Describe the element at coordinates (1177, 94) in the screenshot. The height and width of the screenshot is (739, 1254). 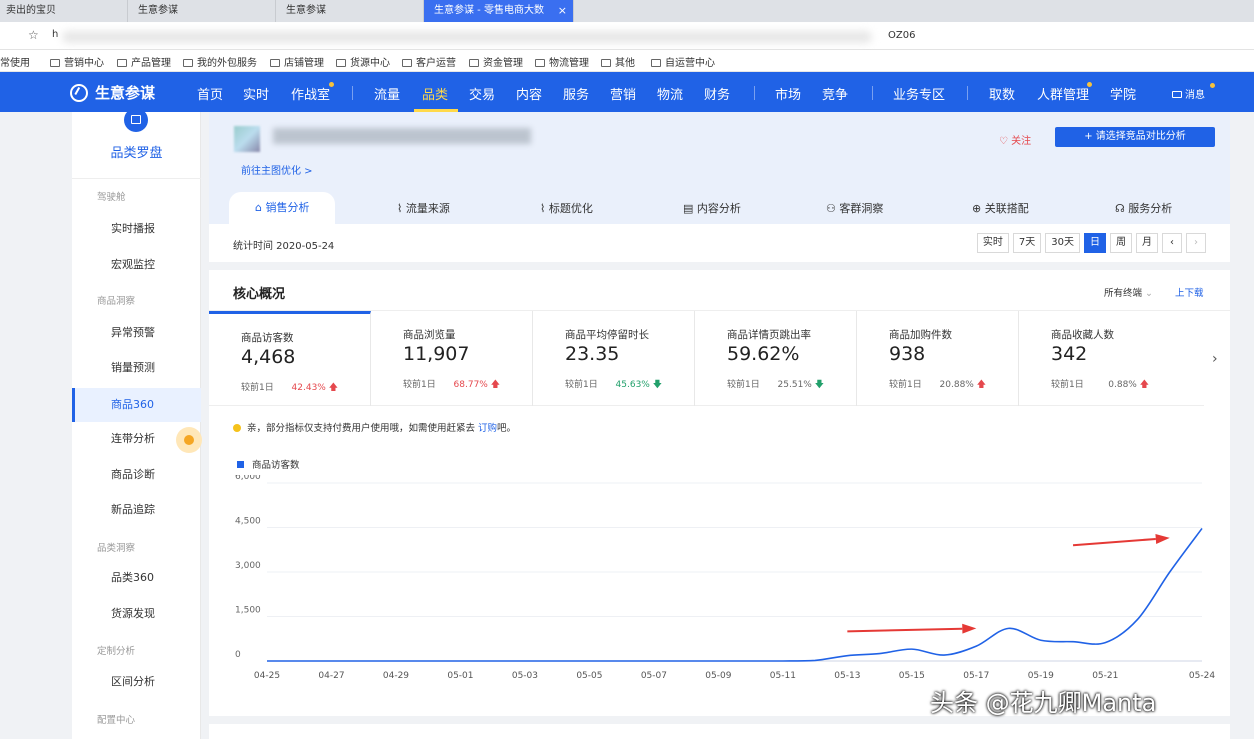
I see `envelope-icon` at that location.